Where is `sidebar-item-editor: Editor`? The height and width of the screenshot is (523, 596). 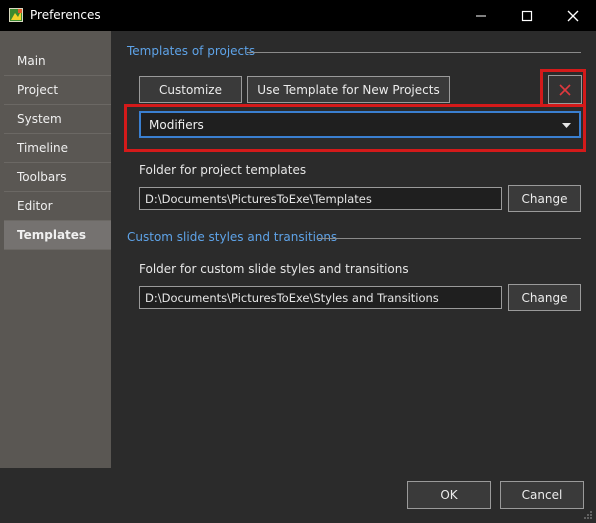
sidebar-item-editor: Editor is located at coordinates (57, 206).